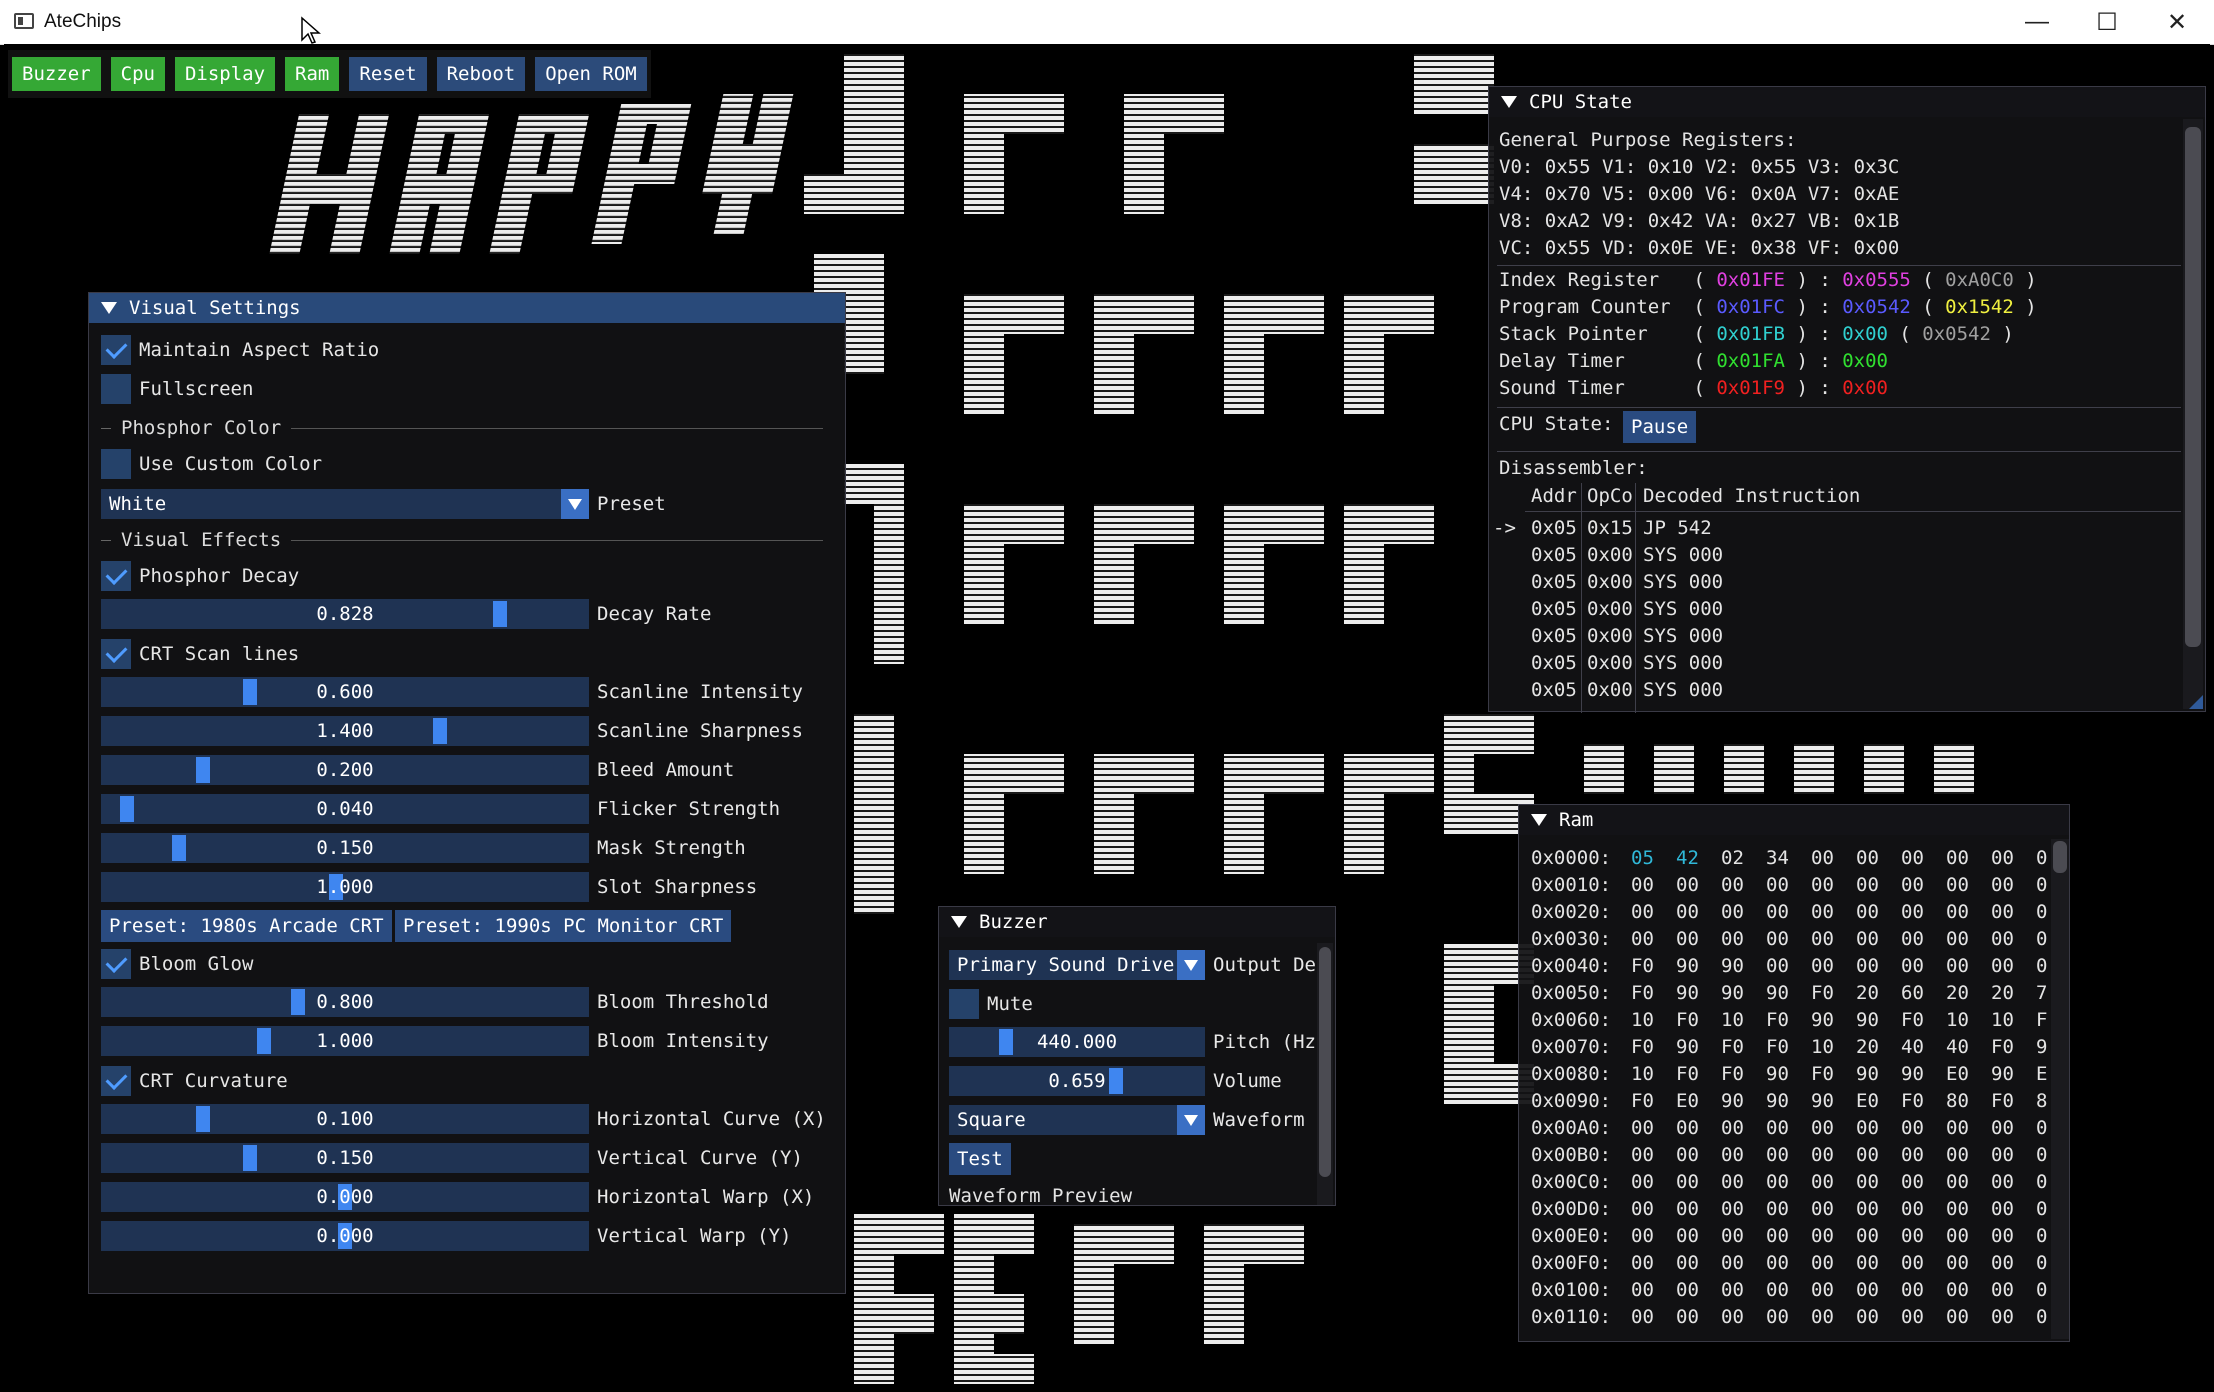 The height and width of the screenshot is (1392, 2214). What do you see at coordinates (194, 1081) in the screenshot?
I see `curvature-row: CRT Curvature` at bounding box center [194, 1081].